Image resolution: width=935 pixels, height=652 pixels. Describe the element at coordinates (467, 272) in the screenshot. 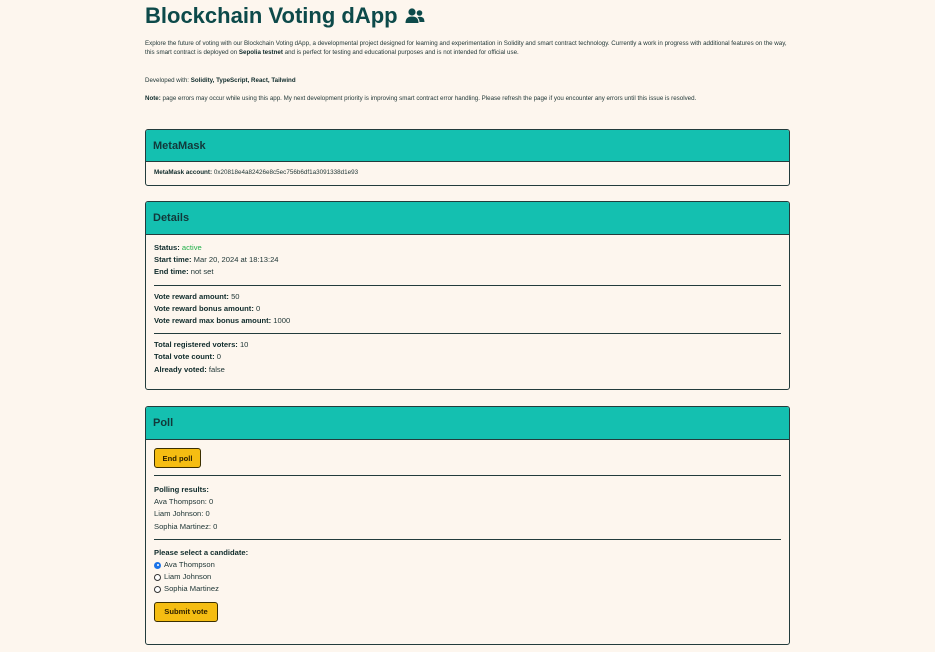

I see `end-time-row: End time: not set` at that location.